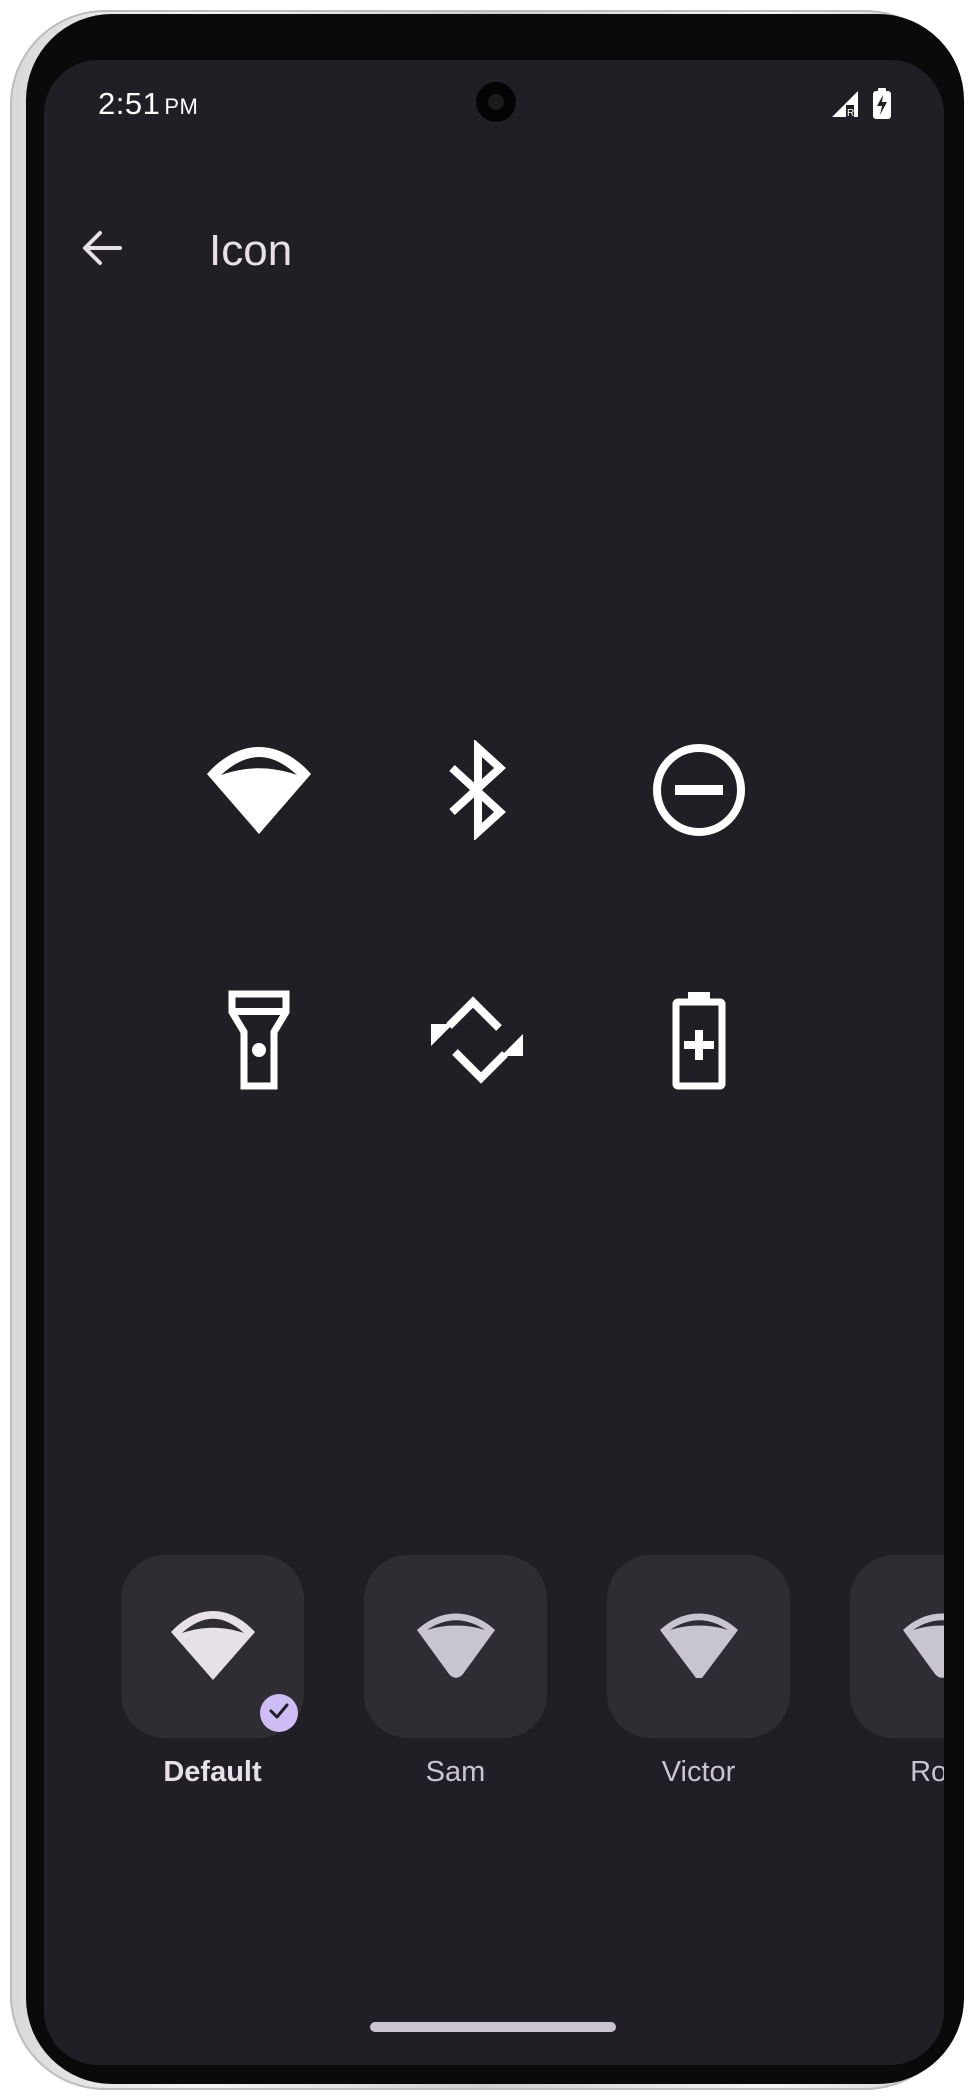  Describe the element at coordinates (850, 113) in the screenshot. I see `svg-text: R` at that location.